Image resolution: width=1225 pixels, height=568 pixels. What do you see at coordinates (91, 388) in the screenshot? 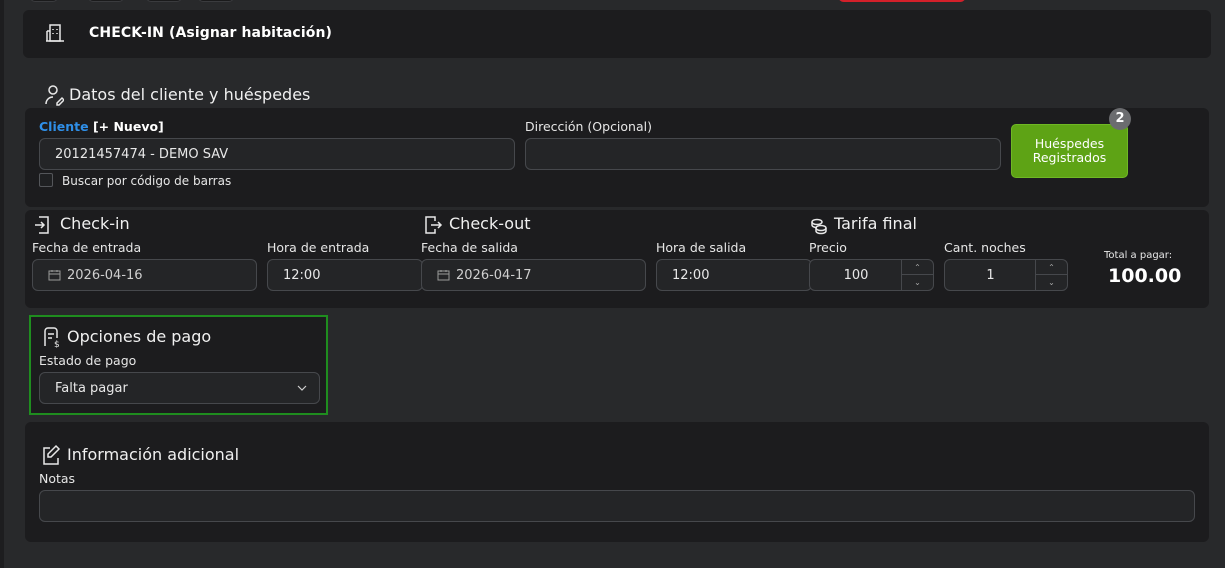
I see `payment-status-value: Falta pagar` at bounding box center [91, 388].